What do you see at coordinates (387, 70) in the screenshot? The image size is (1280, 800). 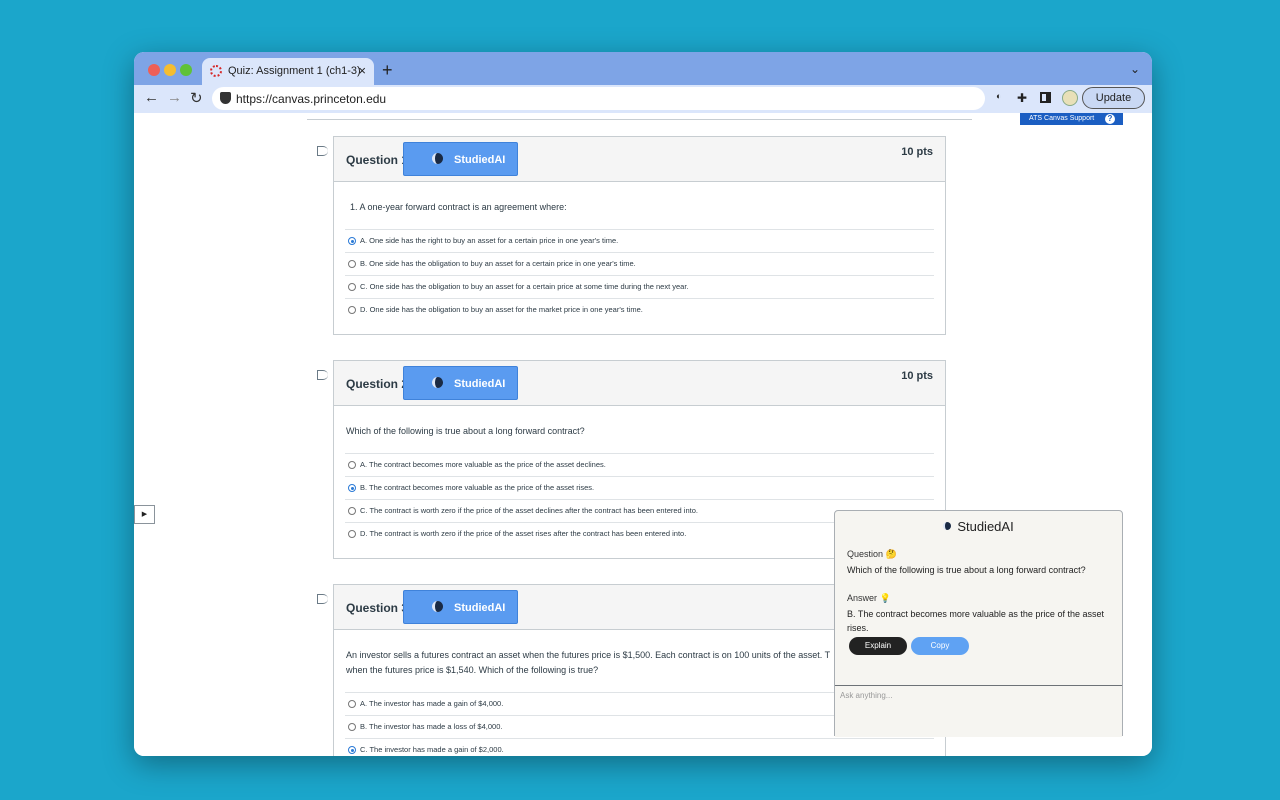 I see `new-tab-button: +` at bounding box center [387, 70].